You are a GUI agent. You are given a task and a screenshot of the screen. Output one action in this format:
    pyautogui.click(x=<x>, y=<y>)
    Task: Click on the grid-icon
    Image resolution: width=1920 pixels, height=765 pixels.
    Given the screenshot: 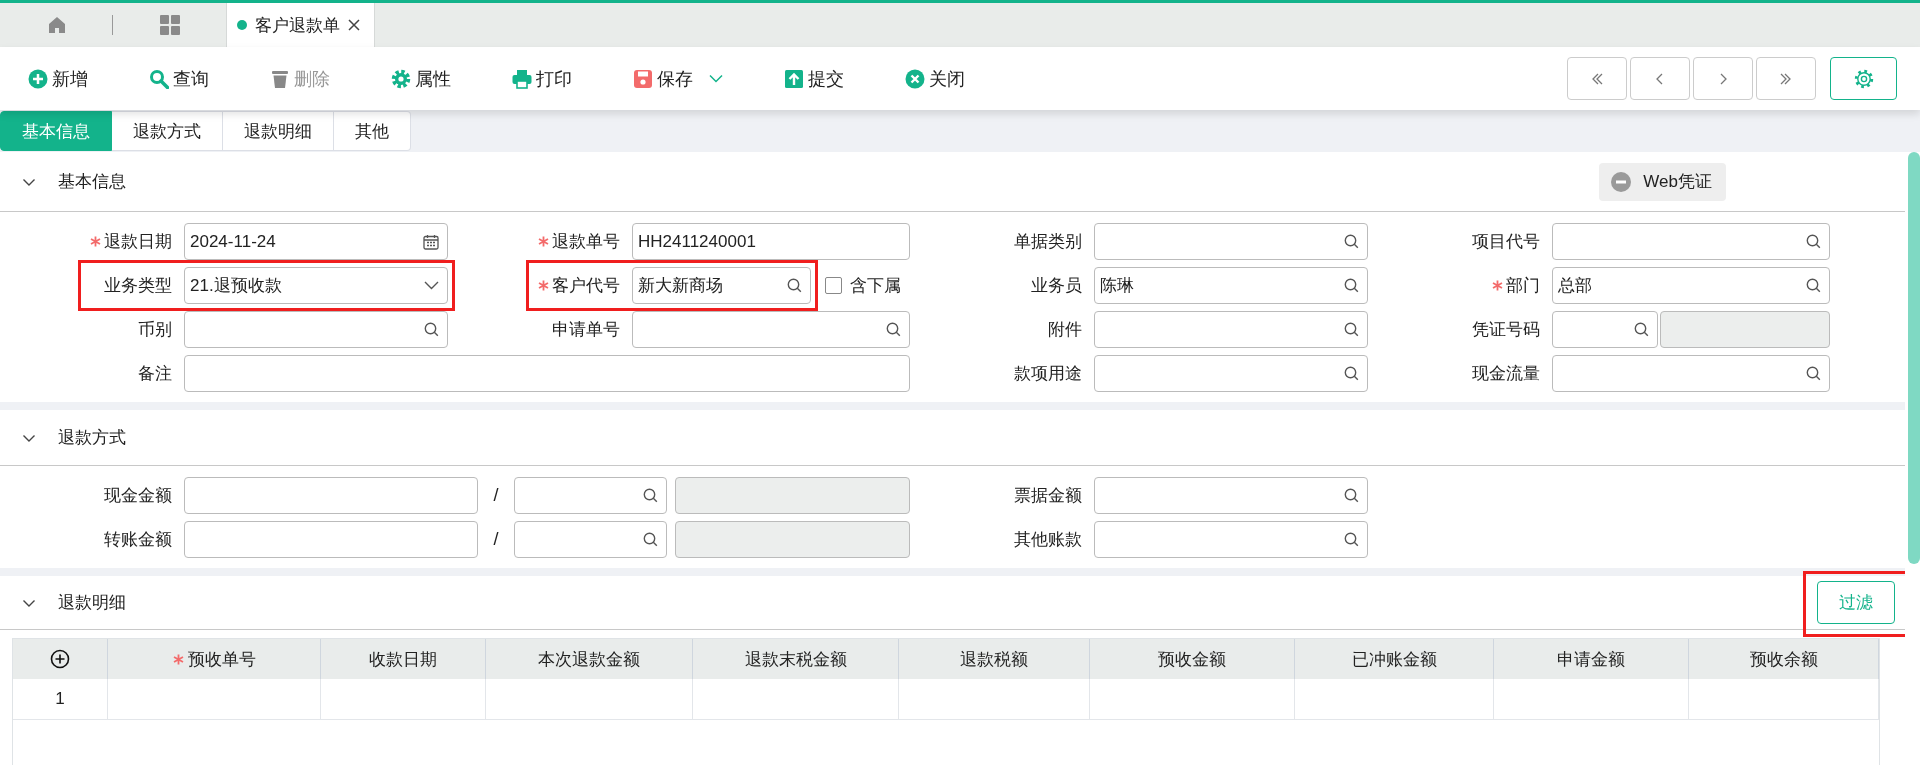 What is the action you would take?
    pyautogui.click(x=169, y=25)
    